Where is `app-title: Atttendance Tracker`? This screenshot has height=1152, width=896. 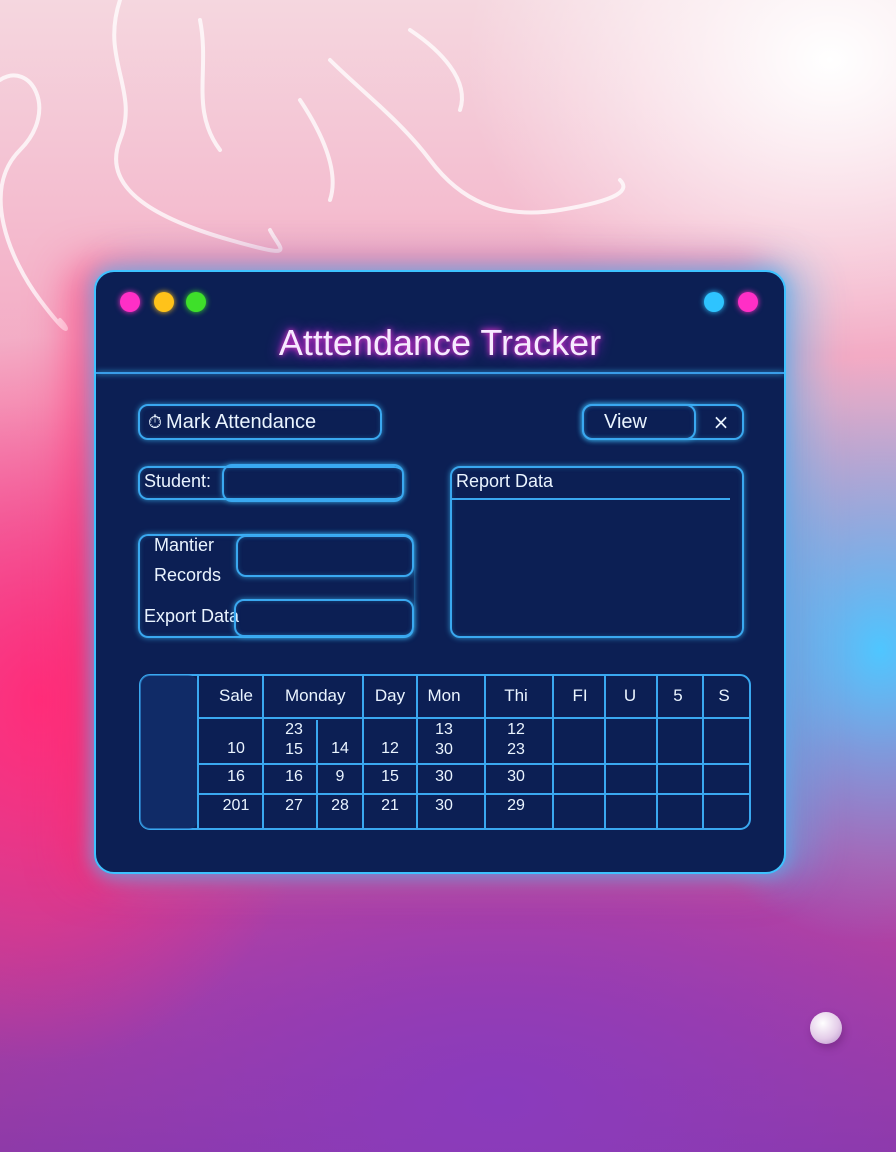 app-title: Atttendance Tracker is located at coordinates (440, 342).